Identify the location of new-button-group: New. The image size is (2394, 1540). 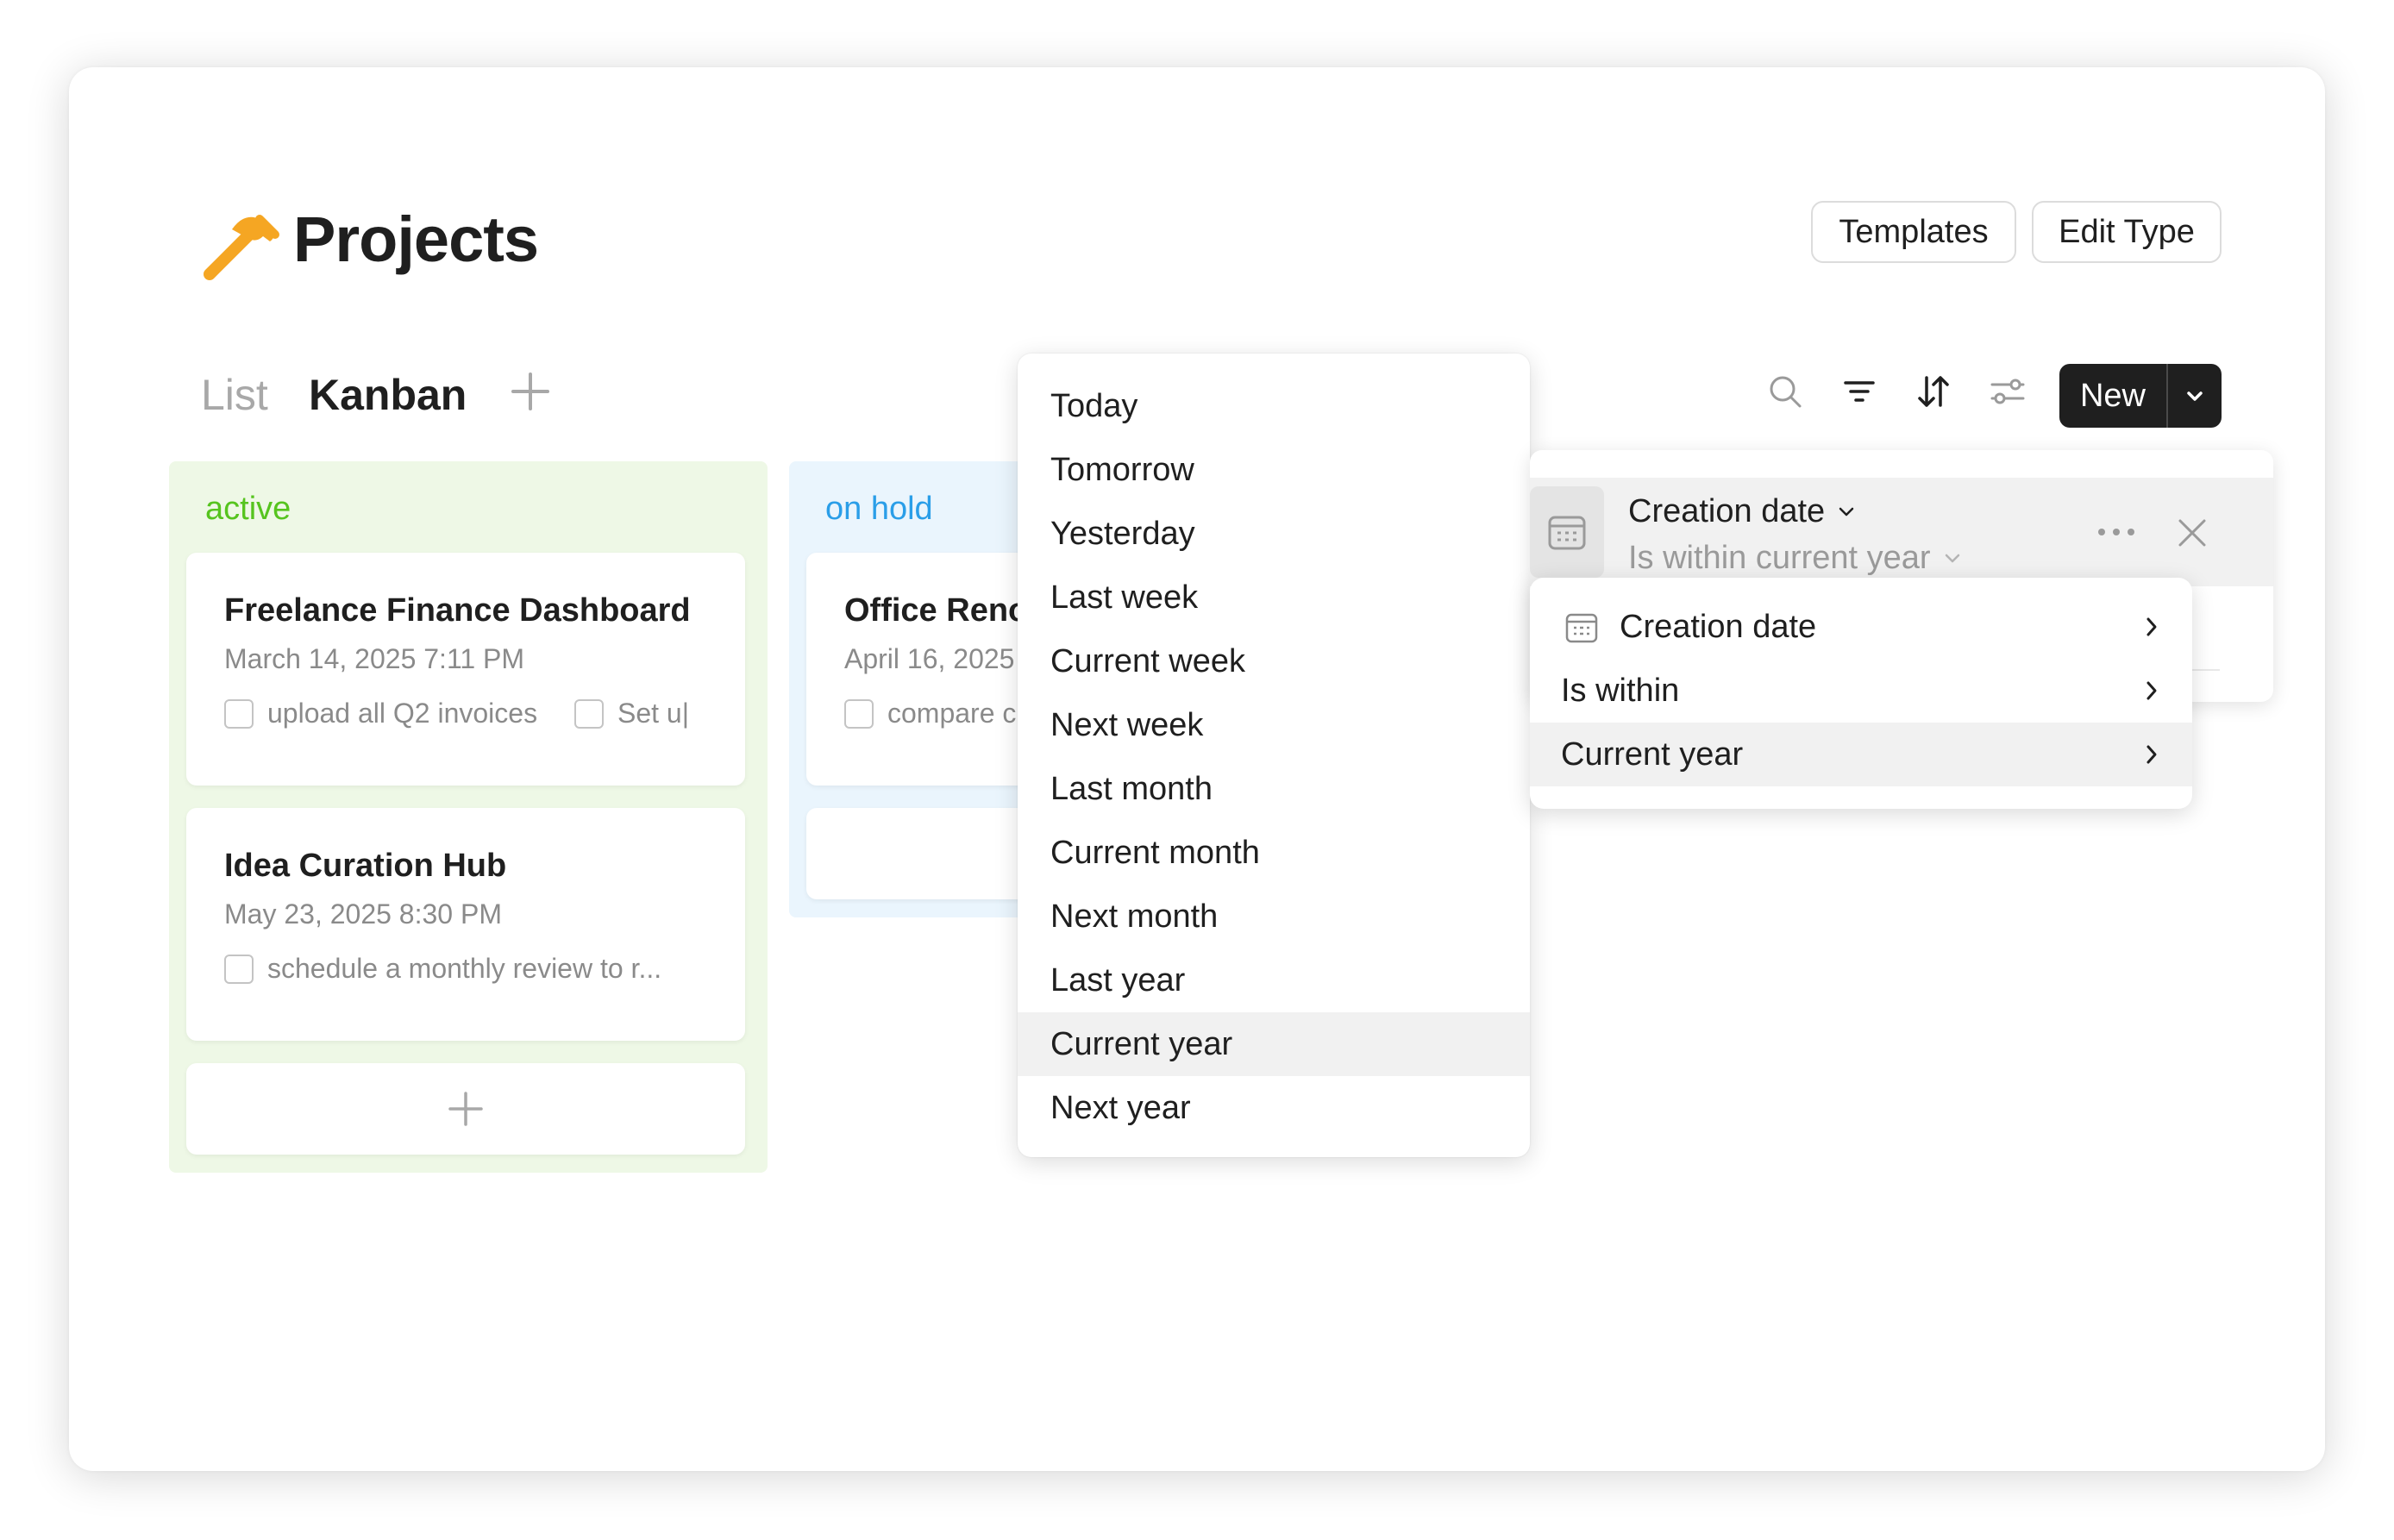
(2140, 396).